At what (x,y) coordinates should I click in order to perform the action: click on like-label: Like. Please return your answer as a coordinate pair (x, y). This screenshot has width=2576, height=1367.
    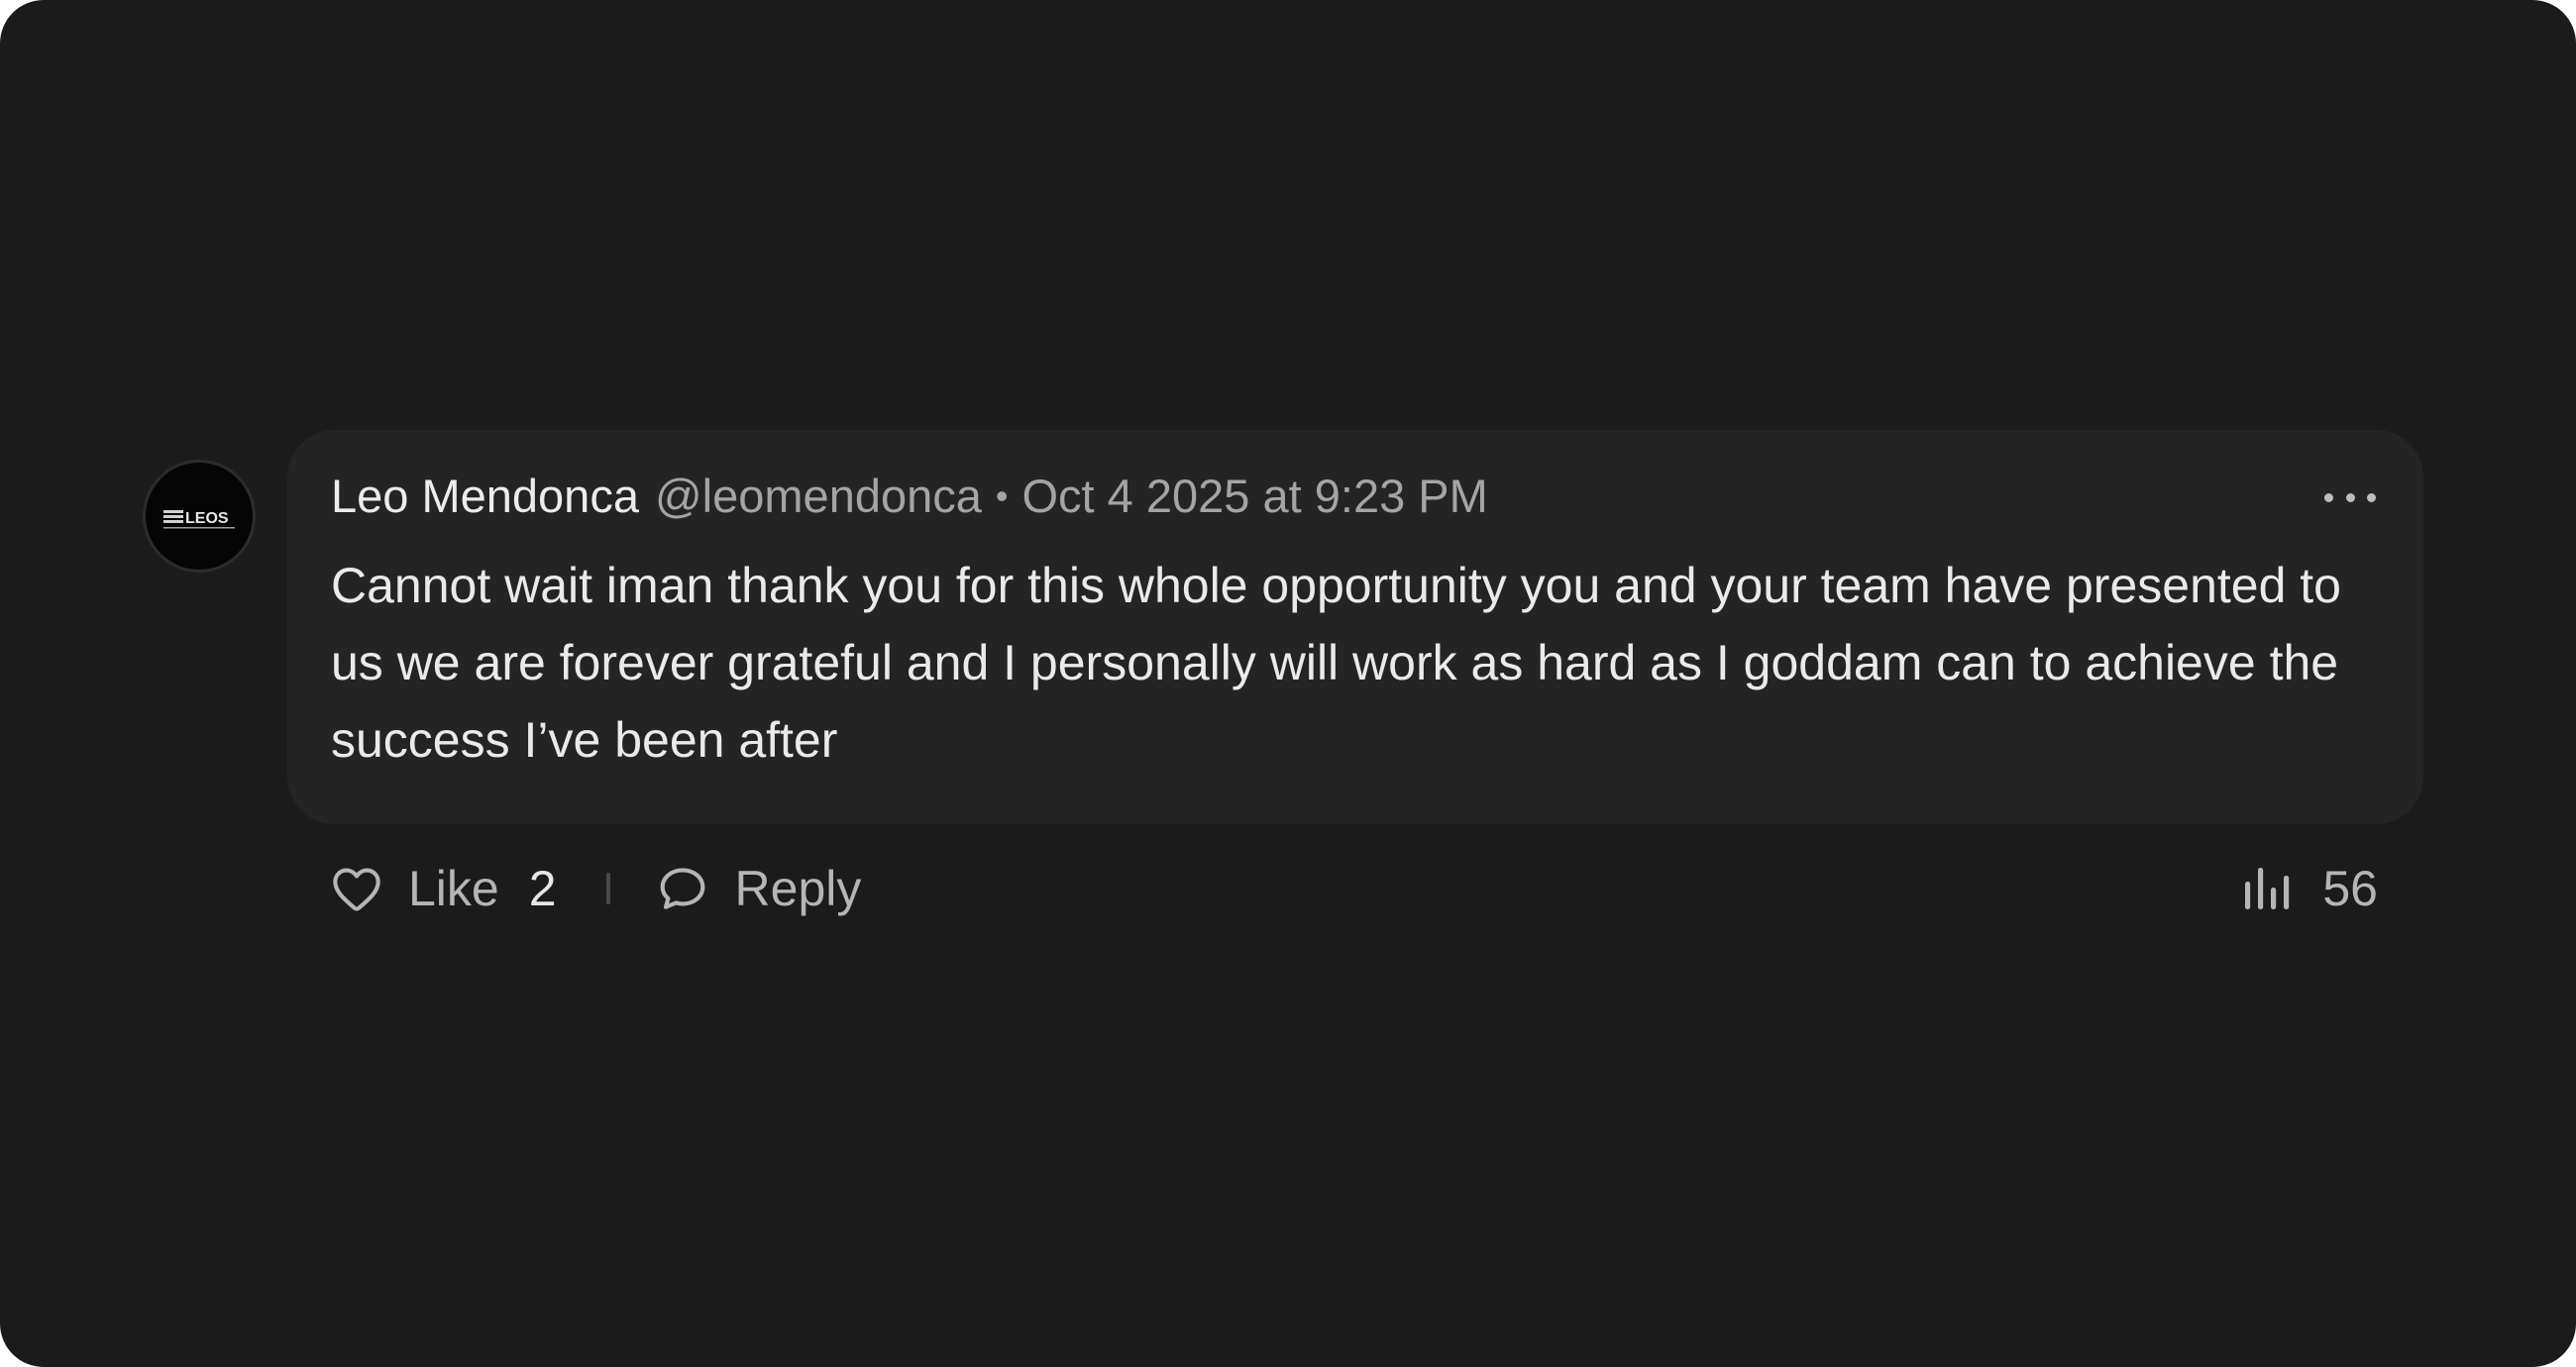
    Looking at the image, I should click on (454, 888).